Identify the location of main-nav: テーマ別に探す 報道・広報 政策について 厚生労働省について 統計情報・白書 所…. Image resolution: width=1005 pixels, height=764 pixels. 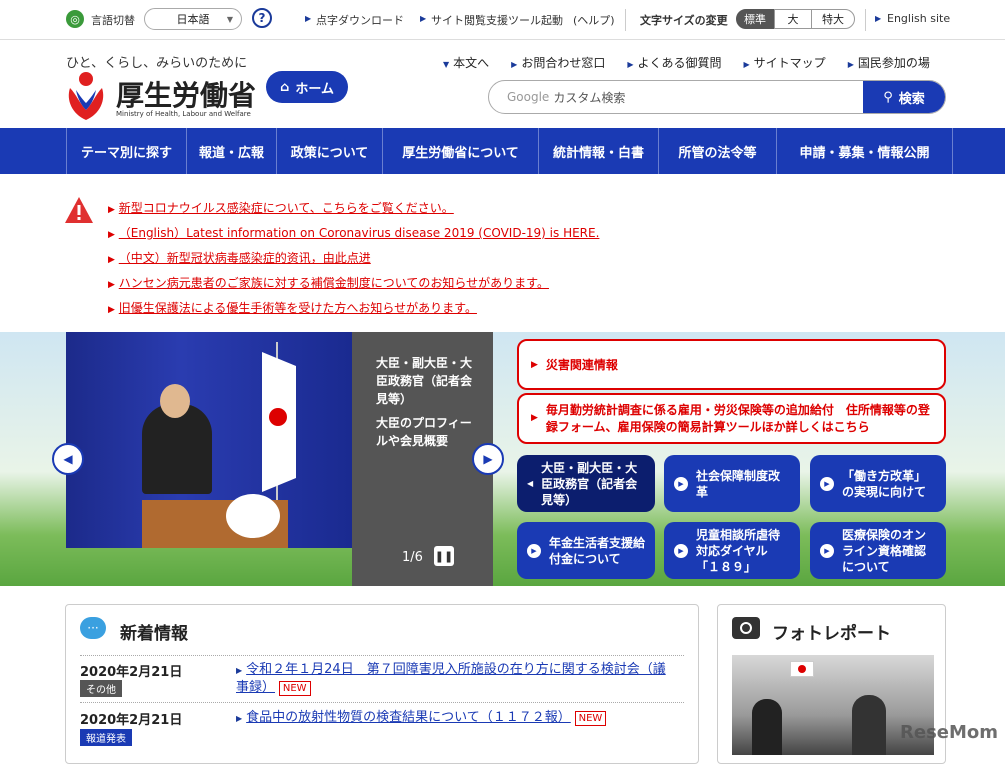
(502, 151).